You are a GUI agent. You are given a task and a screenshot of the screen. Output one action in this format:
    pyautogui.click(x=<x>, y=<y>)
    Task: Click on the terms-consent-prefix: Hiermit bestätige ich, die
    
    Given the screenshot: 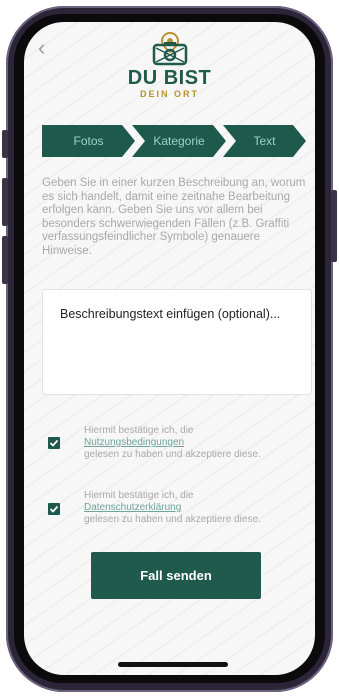 What is the action you would take?
    pyautogui.click(x=139, y=430)
    